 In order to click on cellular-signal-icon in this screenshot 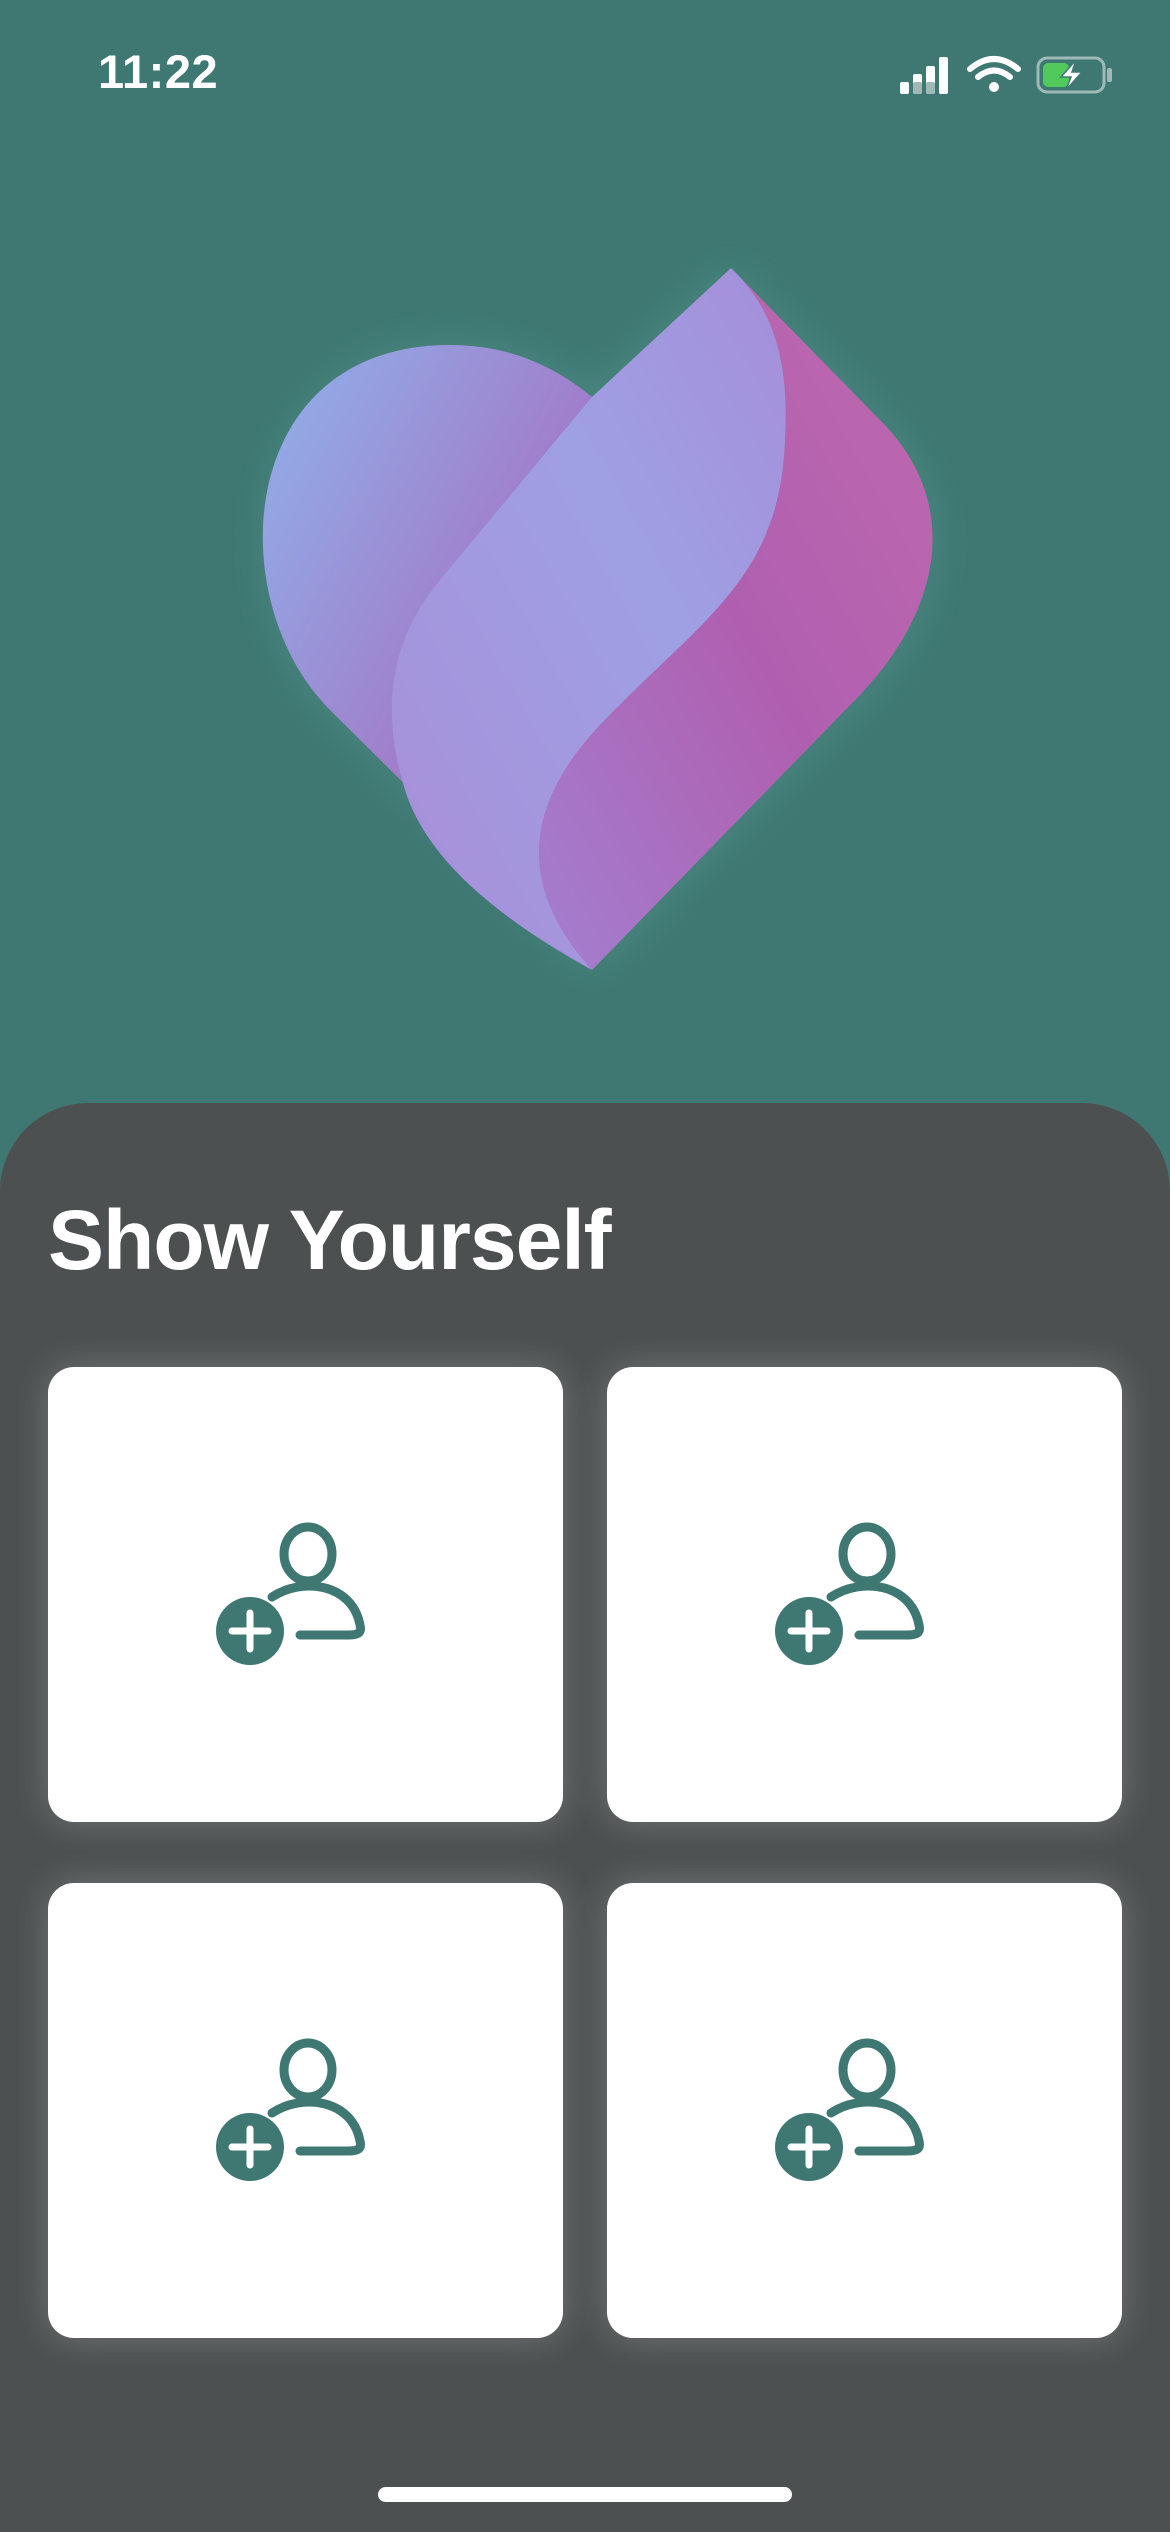, I will do `click(924, 75)`.